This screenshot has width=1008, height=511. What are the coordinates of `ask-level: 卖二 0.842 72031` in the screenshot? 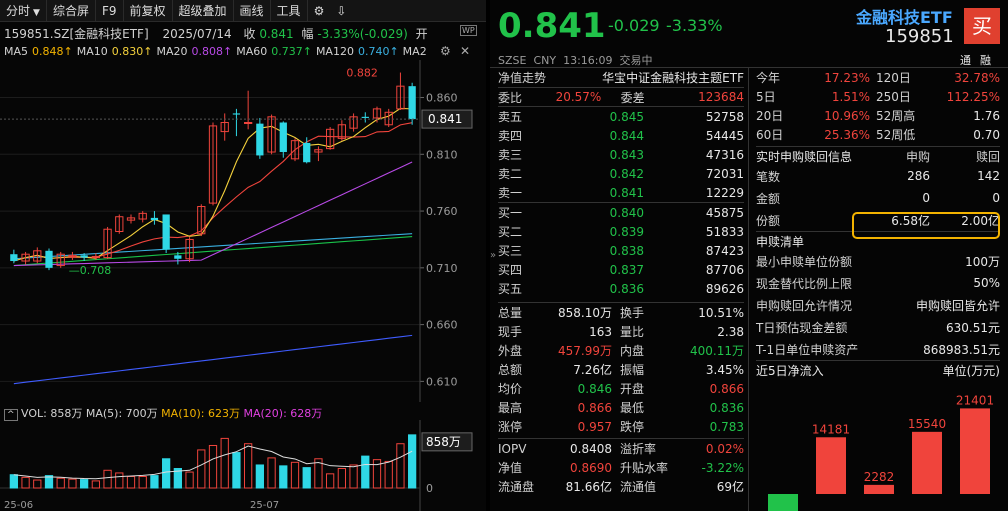 It's located at (621, 173).